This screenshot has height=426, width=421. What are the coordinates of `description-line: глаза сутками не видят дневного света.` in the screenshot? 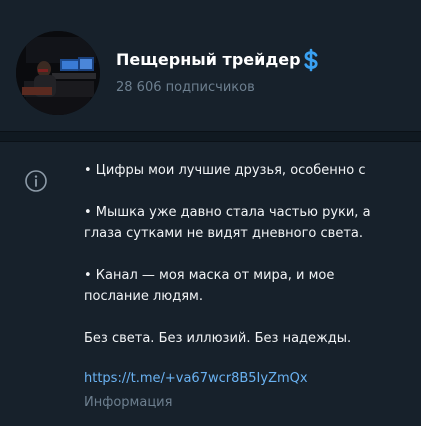 It's located at (223, 233).